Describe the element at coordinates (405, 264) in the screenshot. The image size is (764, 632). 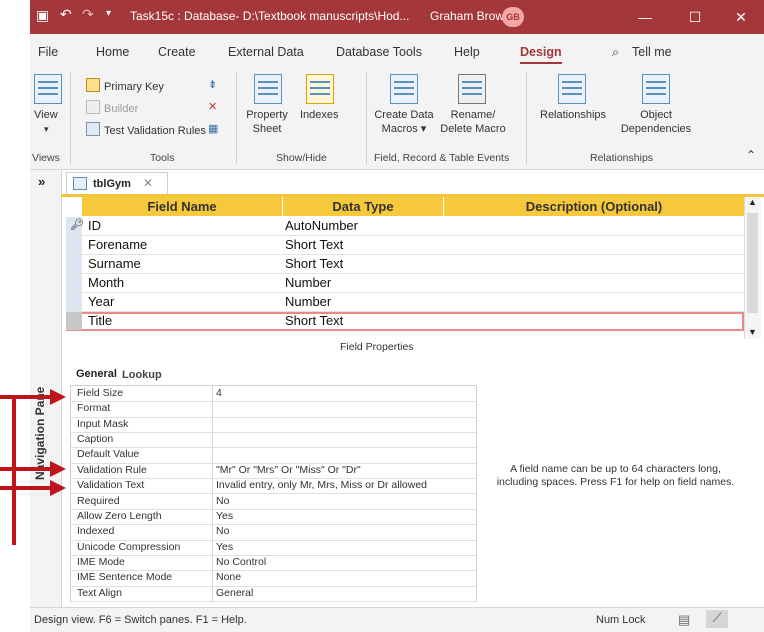
I see `table-row: Surname Short Text` at that location.